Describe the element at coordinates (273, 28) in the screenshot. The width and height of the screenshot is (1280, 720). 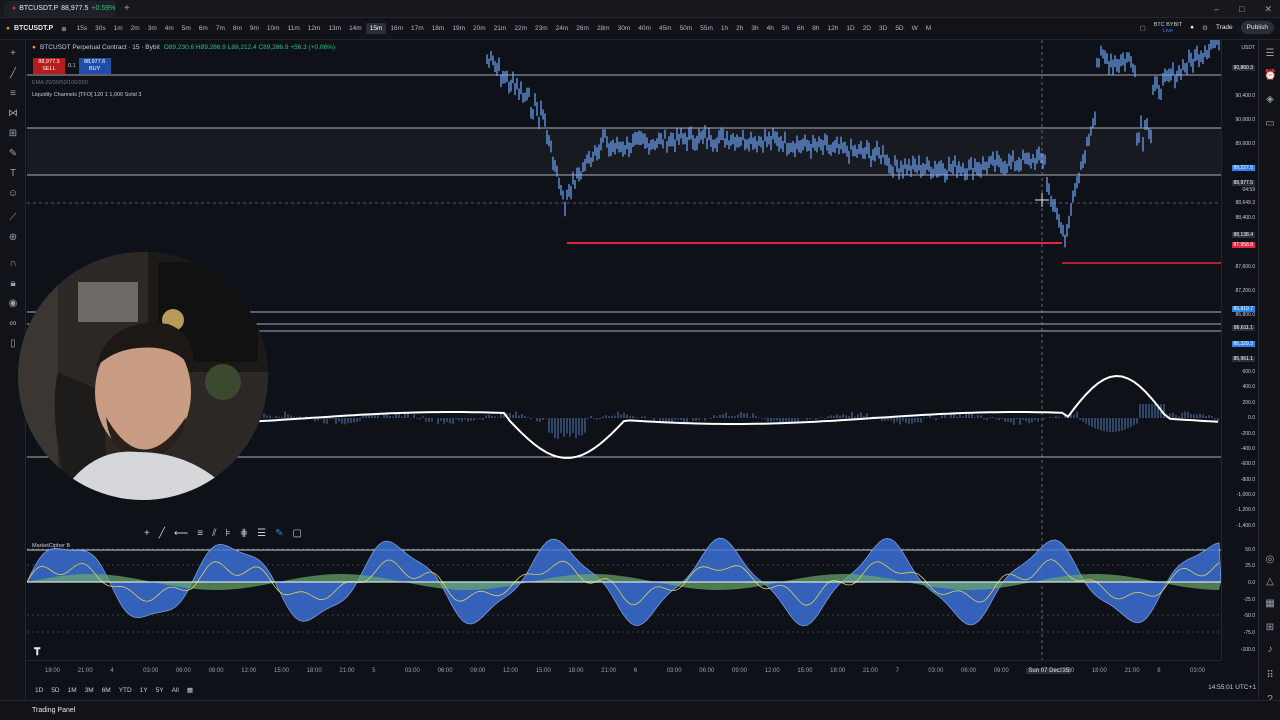
I see `timeframe-10m: 10m` at that location.